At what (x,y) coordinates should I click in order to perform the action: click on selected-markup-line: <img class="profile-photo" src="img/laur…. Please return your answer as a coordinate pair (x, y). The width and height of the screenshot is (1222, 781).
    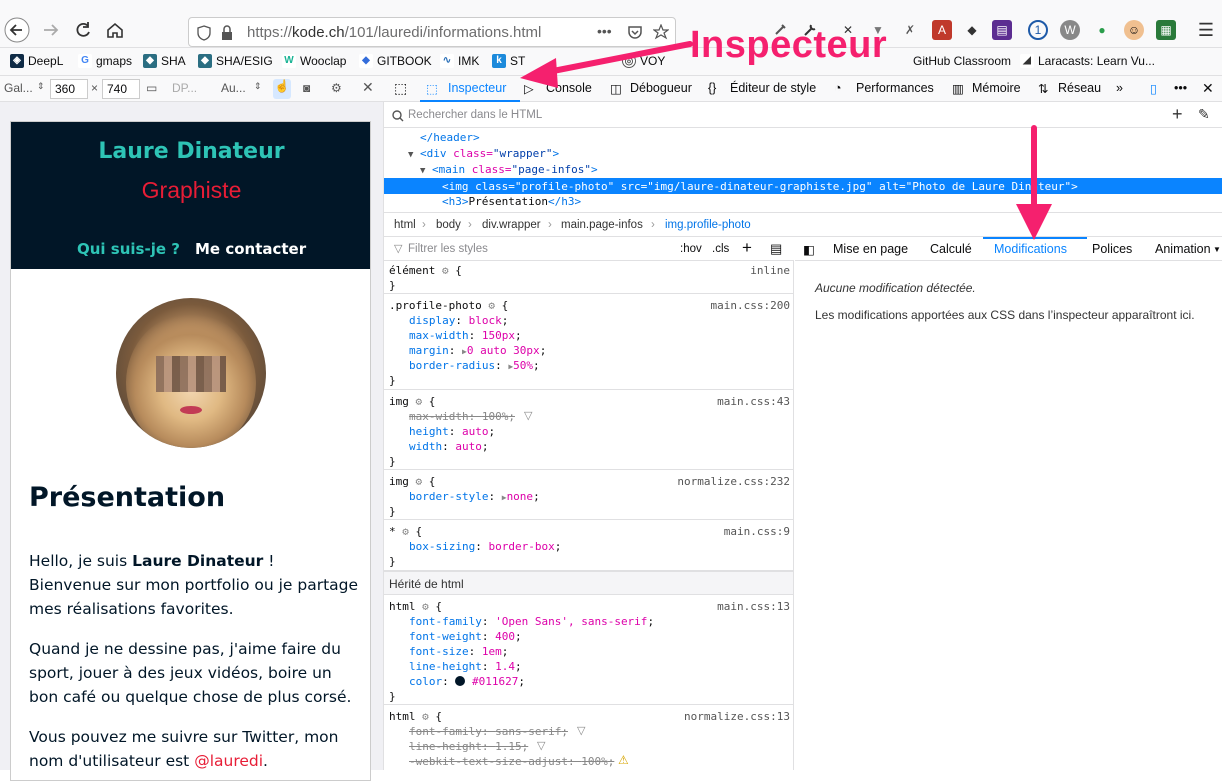
    Looking at the image, I should click on (803, 186).